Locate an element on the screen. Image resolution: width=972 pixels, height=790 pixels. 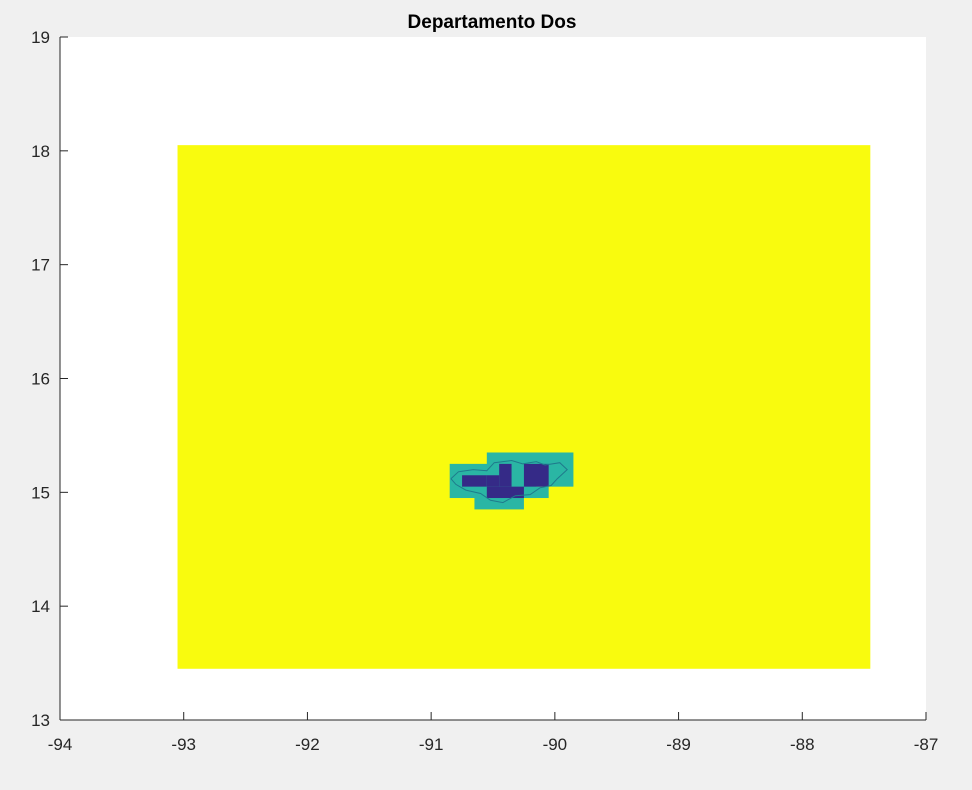
y-tick-label: 13 is located at coordinates (40, 720).